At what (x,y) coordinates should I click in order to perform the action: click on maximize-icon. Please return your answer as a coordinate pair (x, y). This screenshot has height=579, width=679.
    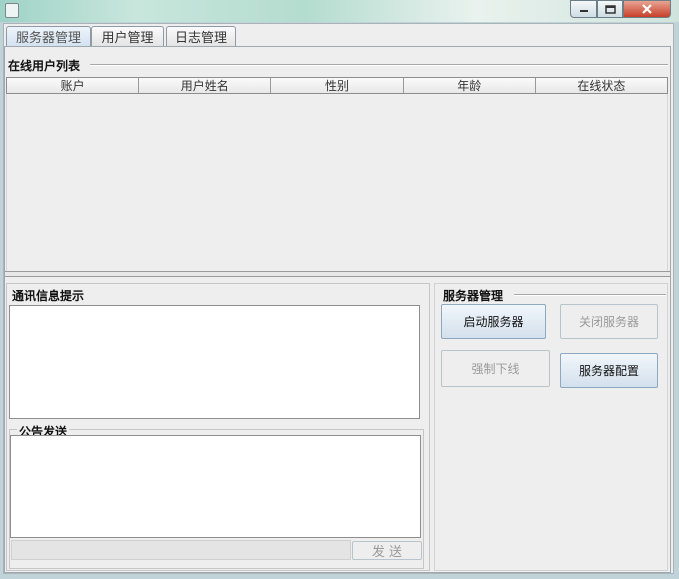
    Looking at the image, I should click on (610, 9).